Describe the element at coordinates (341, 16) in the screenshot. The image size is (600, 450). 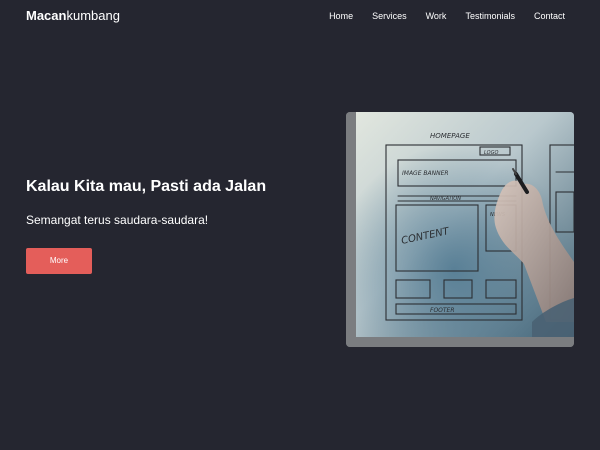
I see `nav-link-home: Home` at that location.